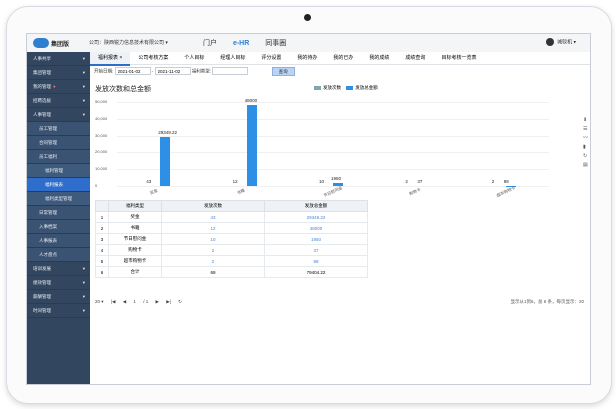  What do you see at coordinates (58, 269) in the screenshot?
I see `sidebar-item: 培训发展 ▾` at bounding box center [58, 269].